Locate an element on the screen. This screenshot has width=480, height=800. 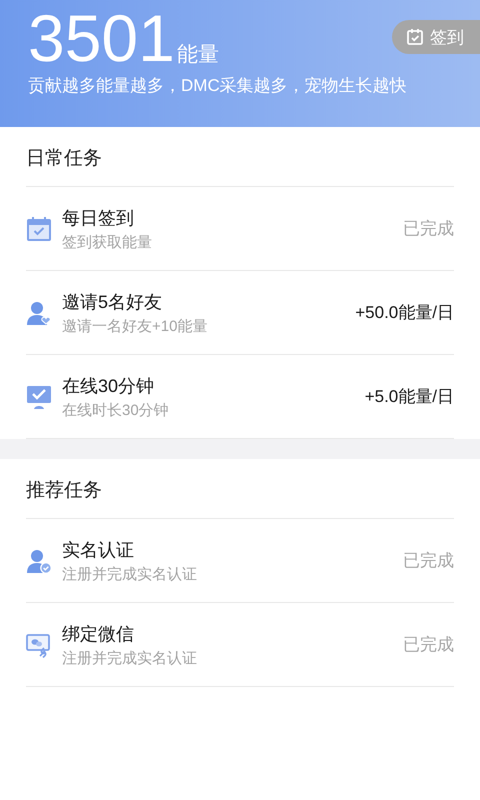
task-title: 邀请5名好友 is located at coordinates (113, 302).